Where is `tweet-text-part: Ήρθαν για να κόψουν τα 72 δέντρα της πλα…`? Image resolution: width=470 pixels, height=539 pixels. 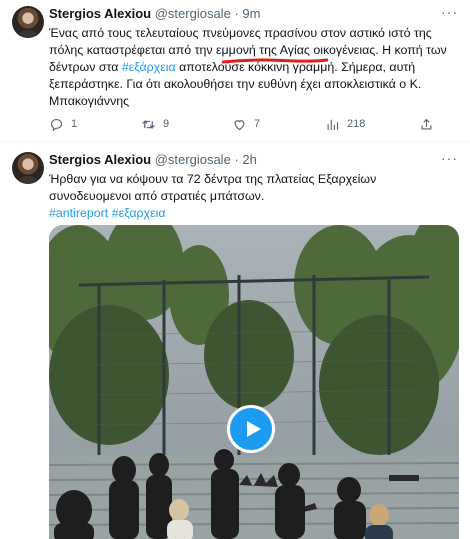 tweet-text-part: Ήρθαν για να κόψουν τα 72 δέντρα της πλα… is located at coordinates (213, 187).